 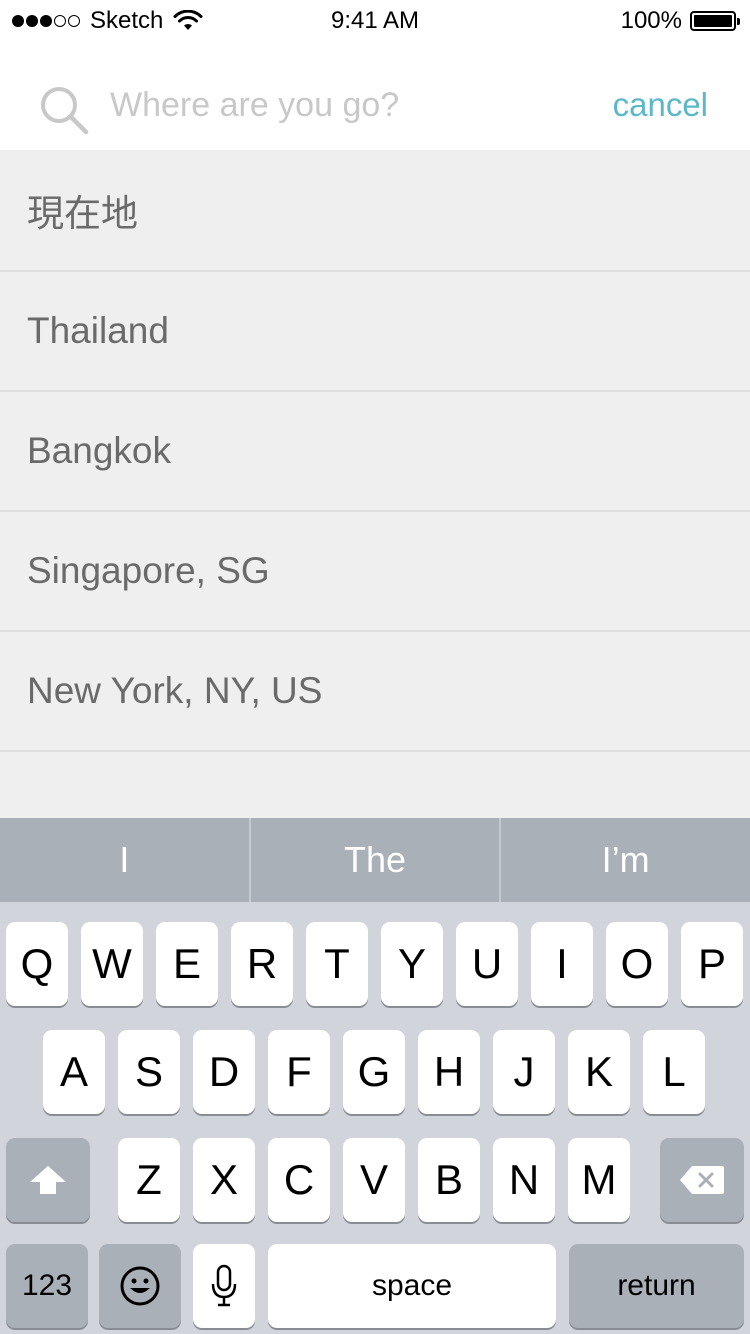 I want to click on key-v-label: V, so click(x=373, y=1179).